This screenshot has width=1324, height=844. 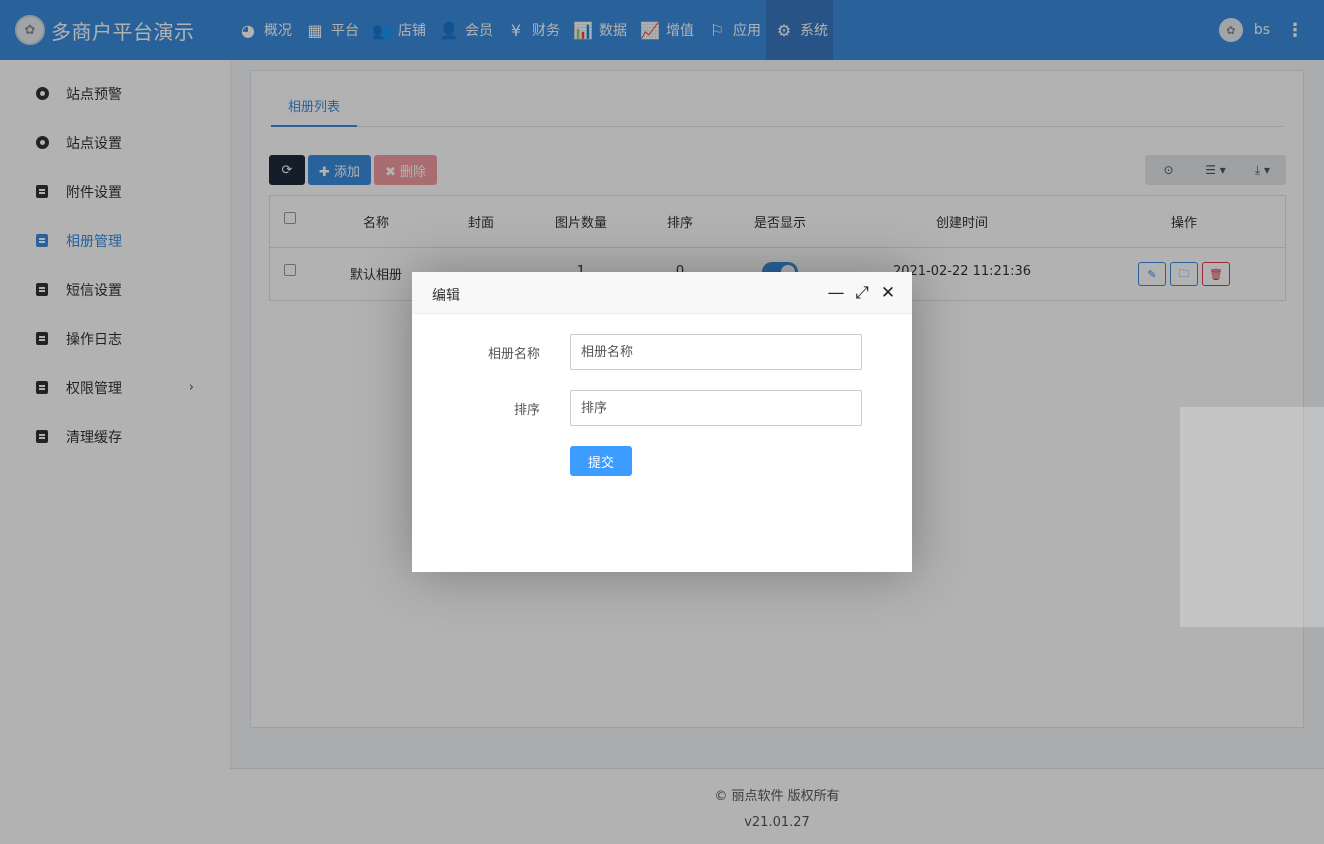 What do you see at coordinates (716, 352) in the screenshot?
I see `album-name-input` at bounding box center [716, 352].